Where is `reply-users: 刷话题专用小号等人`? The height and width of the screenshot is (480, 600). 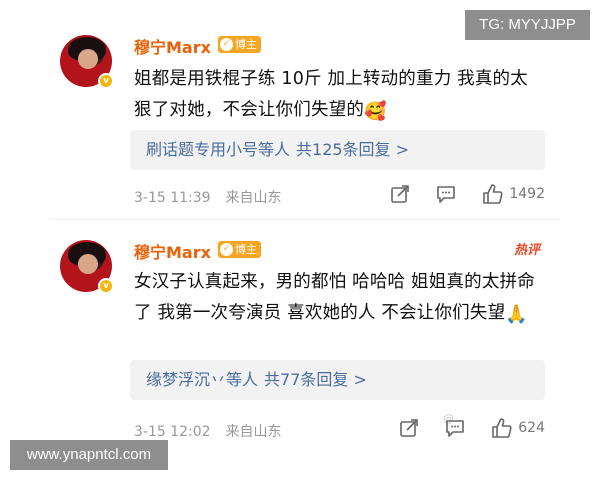 reply-users: 刷话题专用小号等人 is located at coordinates (218, 149).